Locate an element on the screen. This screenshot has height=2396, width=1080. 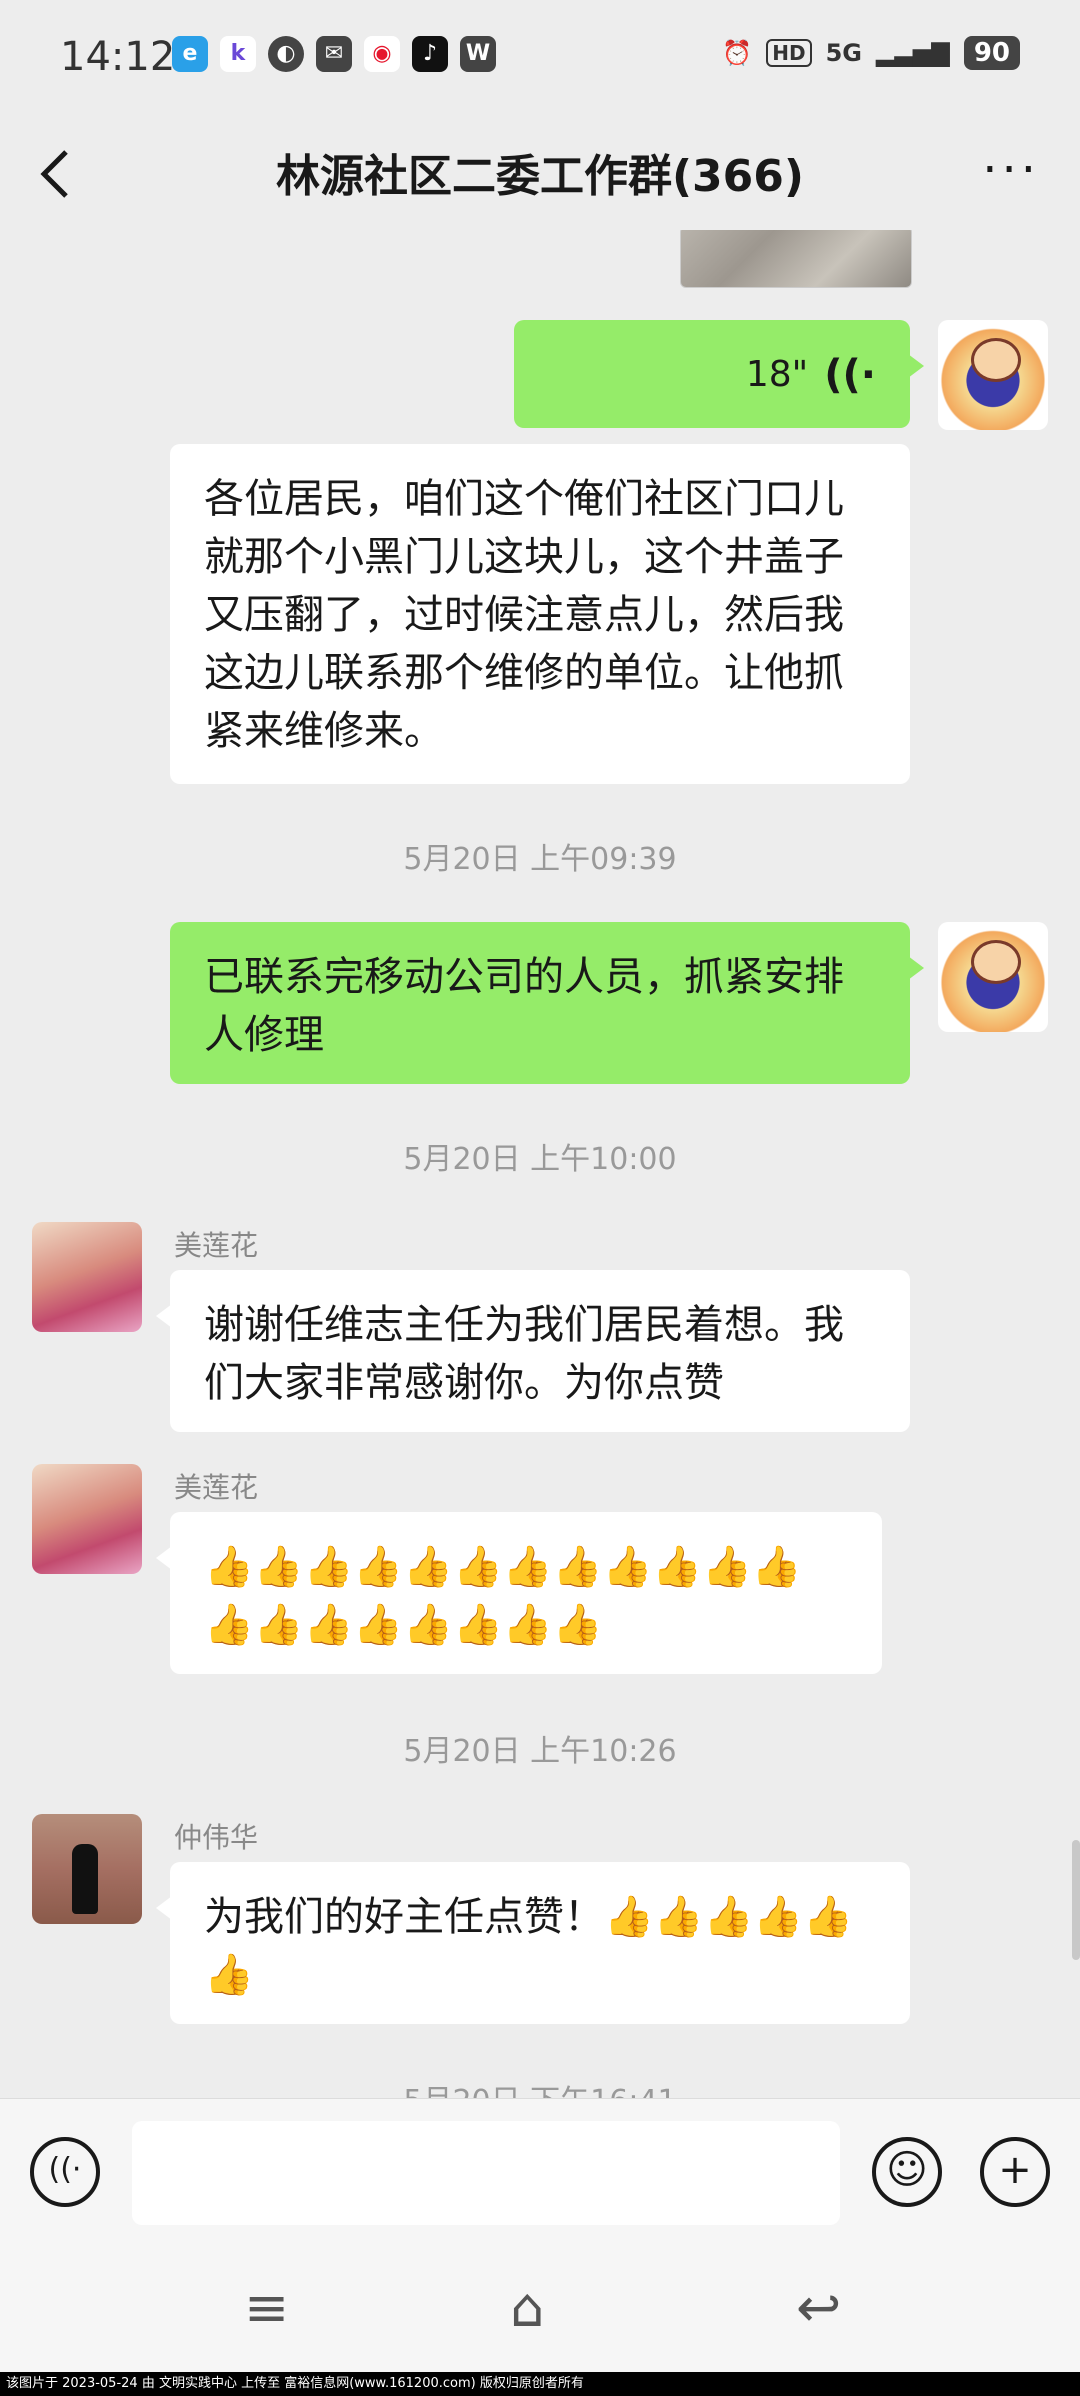
signal-icon: ▂▃▅▇ is located at coordinates (912, 53).